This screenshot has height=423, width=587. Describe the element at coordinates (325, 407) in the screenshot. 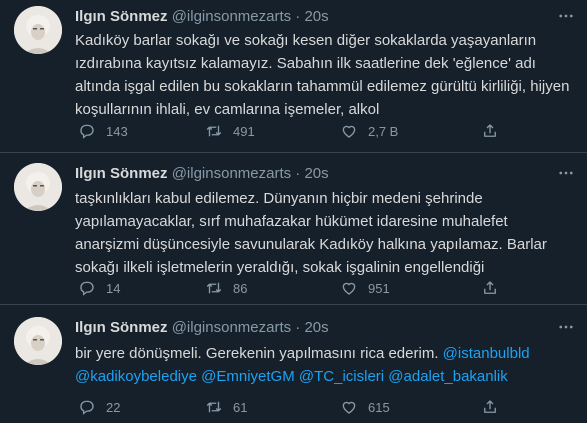

I see `tweet-actions: 22 61 615` at that location.